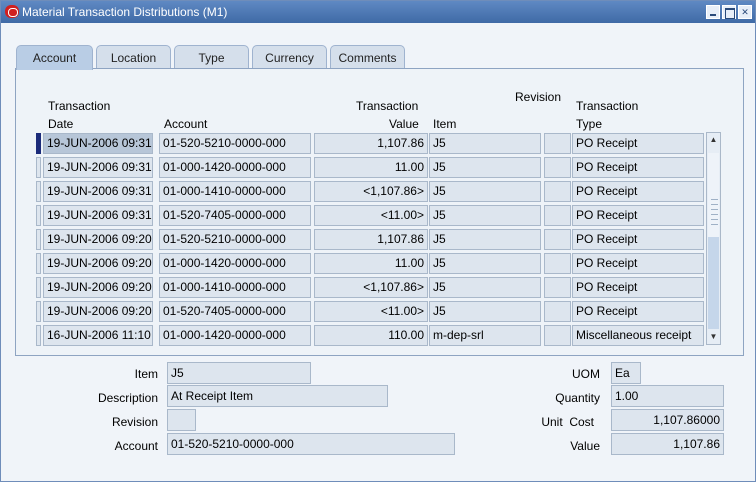 This screenshot has width=756, height=482. I want to click on tab-location: Location, so click(133, 57).